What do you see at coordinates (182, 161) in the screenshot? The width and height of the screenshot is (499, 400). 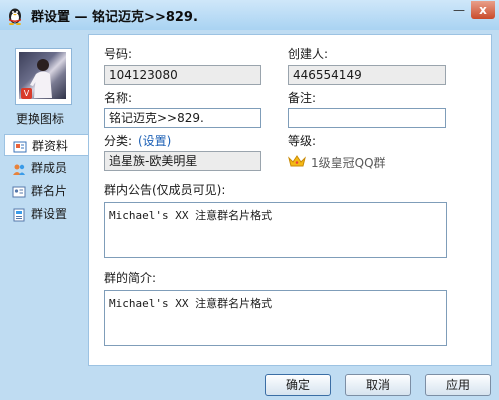 I see `category-field: 追星族-欧美明星` at bounding box center [182, 161].